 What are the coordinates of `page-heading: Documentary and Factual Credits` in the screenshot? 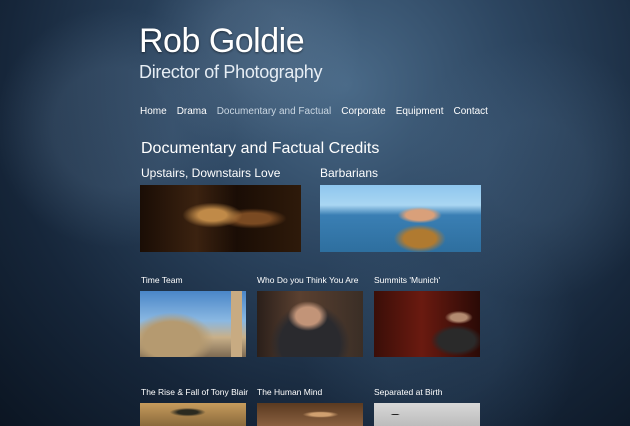 It's located at (260, 148).